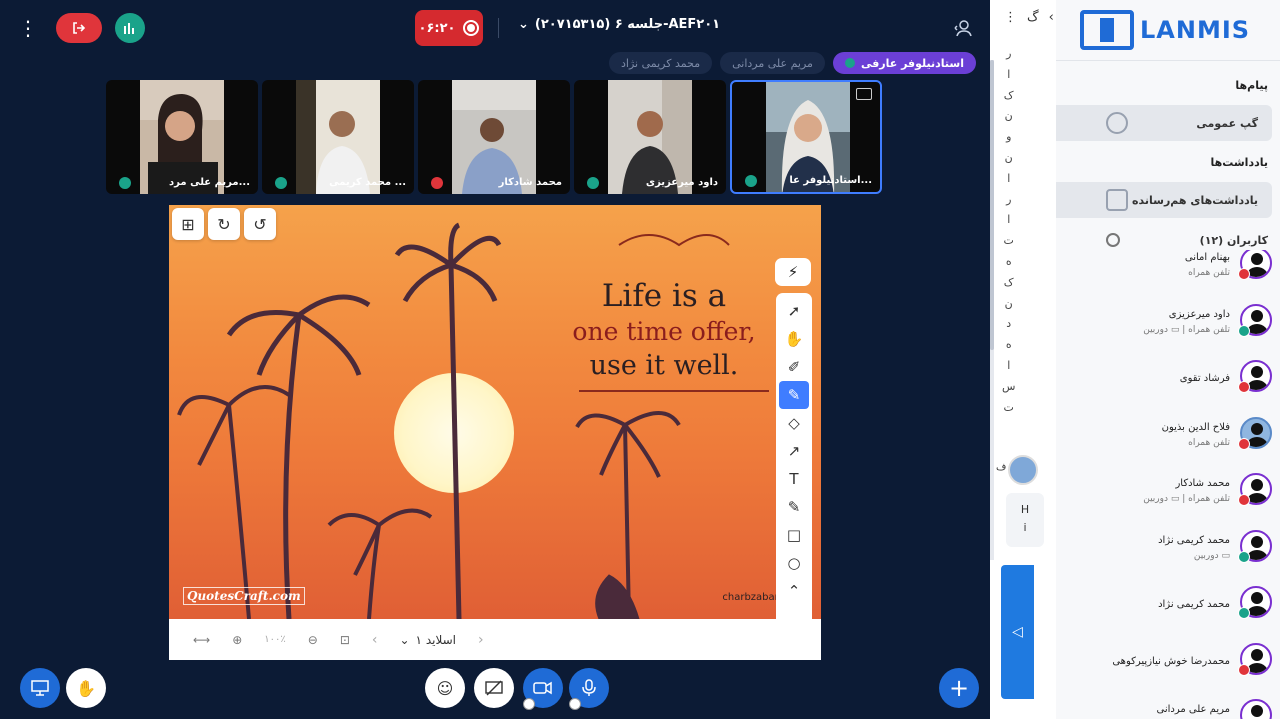  What do you see at coordinates (1168, 668) in the screenshot?
I see `user-list-item: محمدرضا خوش نیازپیرکوهی` at bounding box center [1168, 668].